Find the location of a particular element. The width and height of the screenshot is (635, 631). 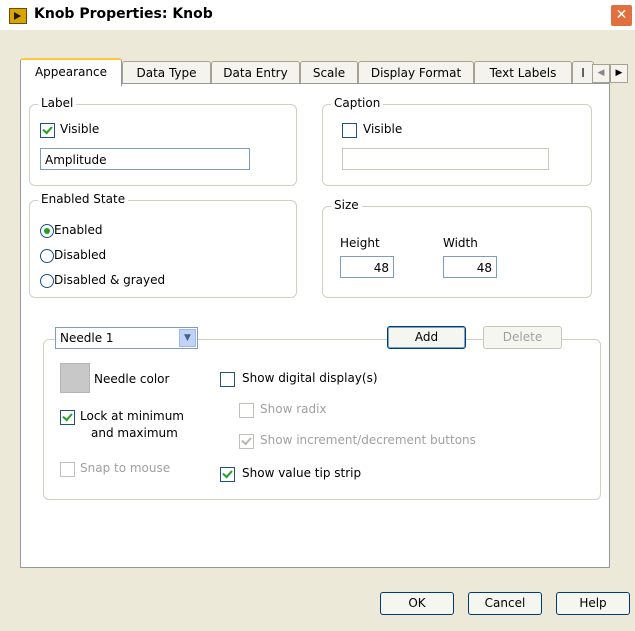

title-bar: Knob Properties: Knob ✕ is located at coordinates (317, 15).